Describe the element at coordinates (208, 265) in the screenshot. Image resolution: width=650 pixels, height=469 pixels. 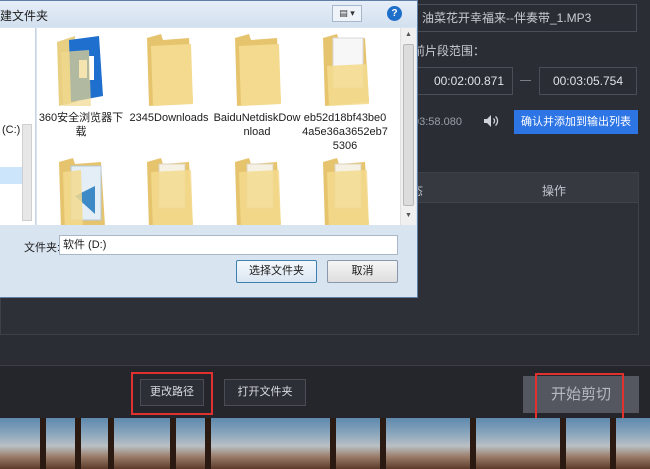
I see `folder-selection-row: 文件夹: 软件 (D:) 选择文件夹 取消` at that location.